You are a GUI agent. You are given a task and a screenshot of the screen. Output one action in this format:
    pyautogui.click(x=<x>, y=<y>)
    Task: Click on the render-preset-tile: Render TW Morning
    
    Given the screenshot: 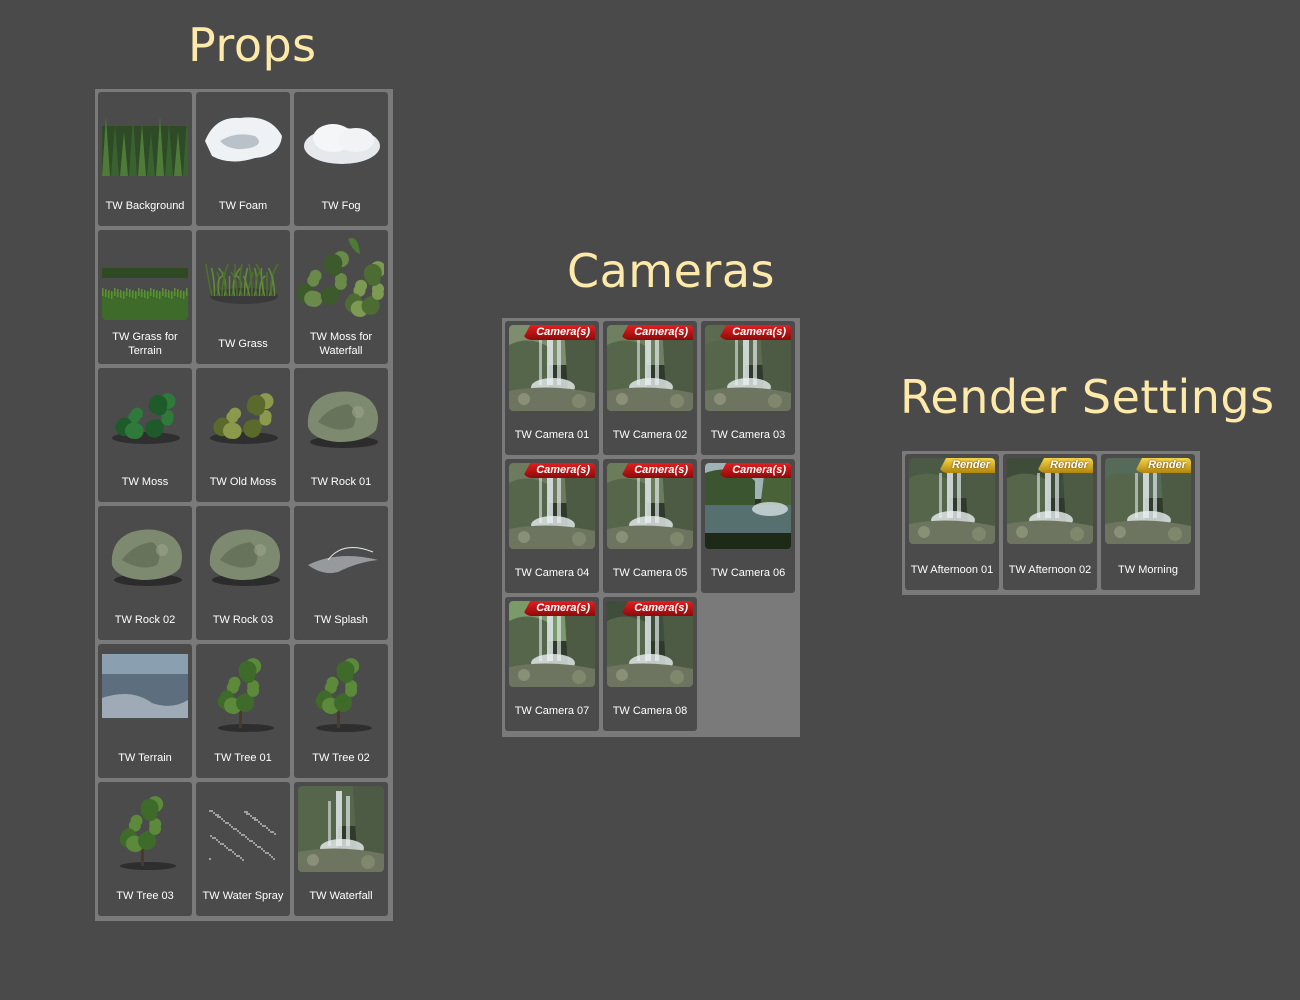 What is the action you would take?
    pyautogui.click(x=1148, y=522)
    